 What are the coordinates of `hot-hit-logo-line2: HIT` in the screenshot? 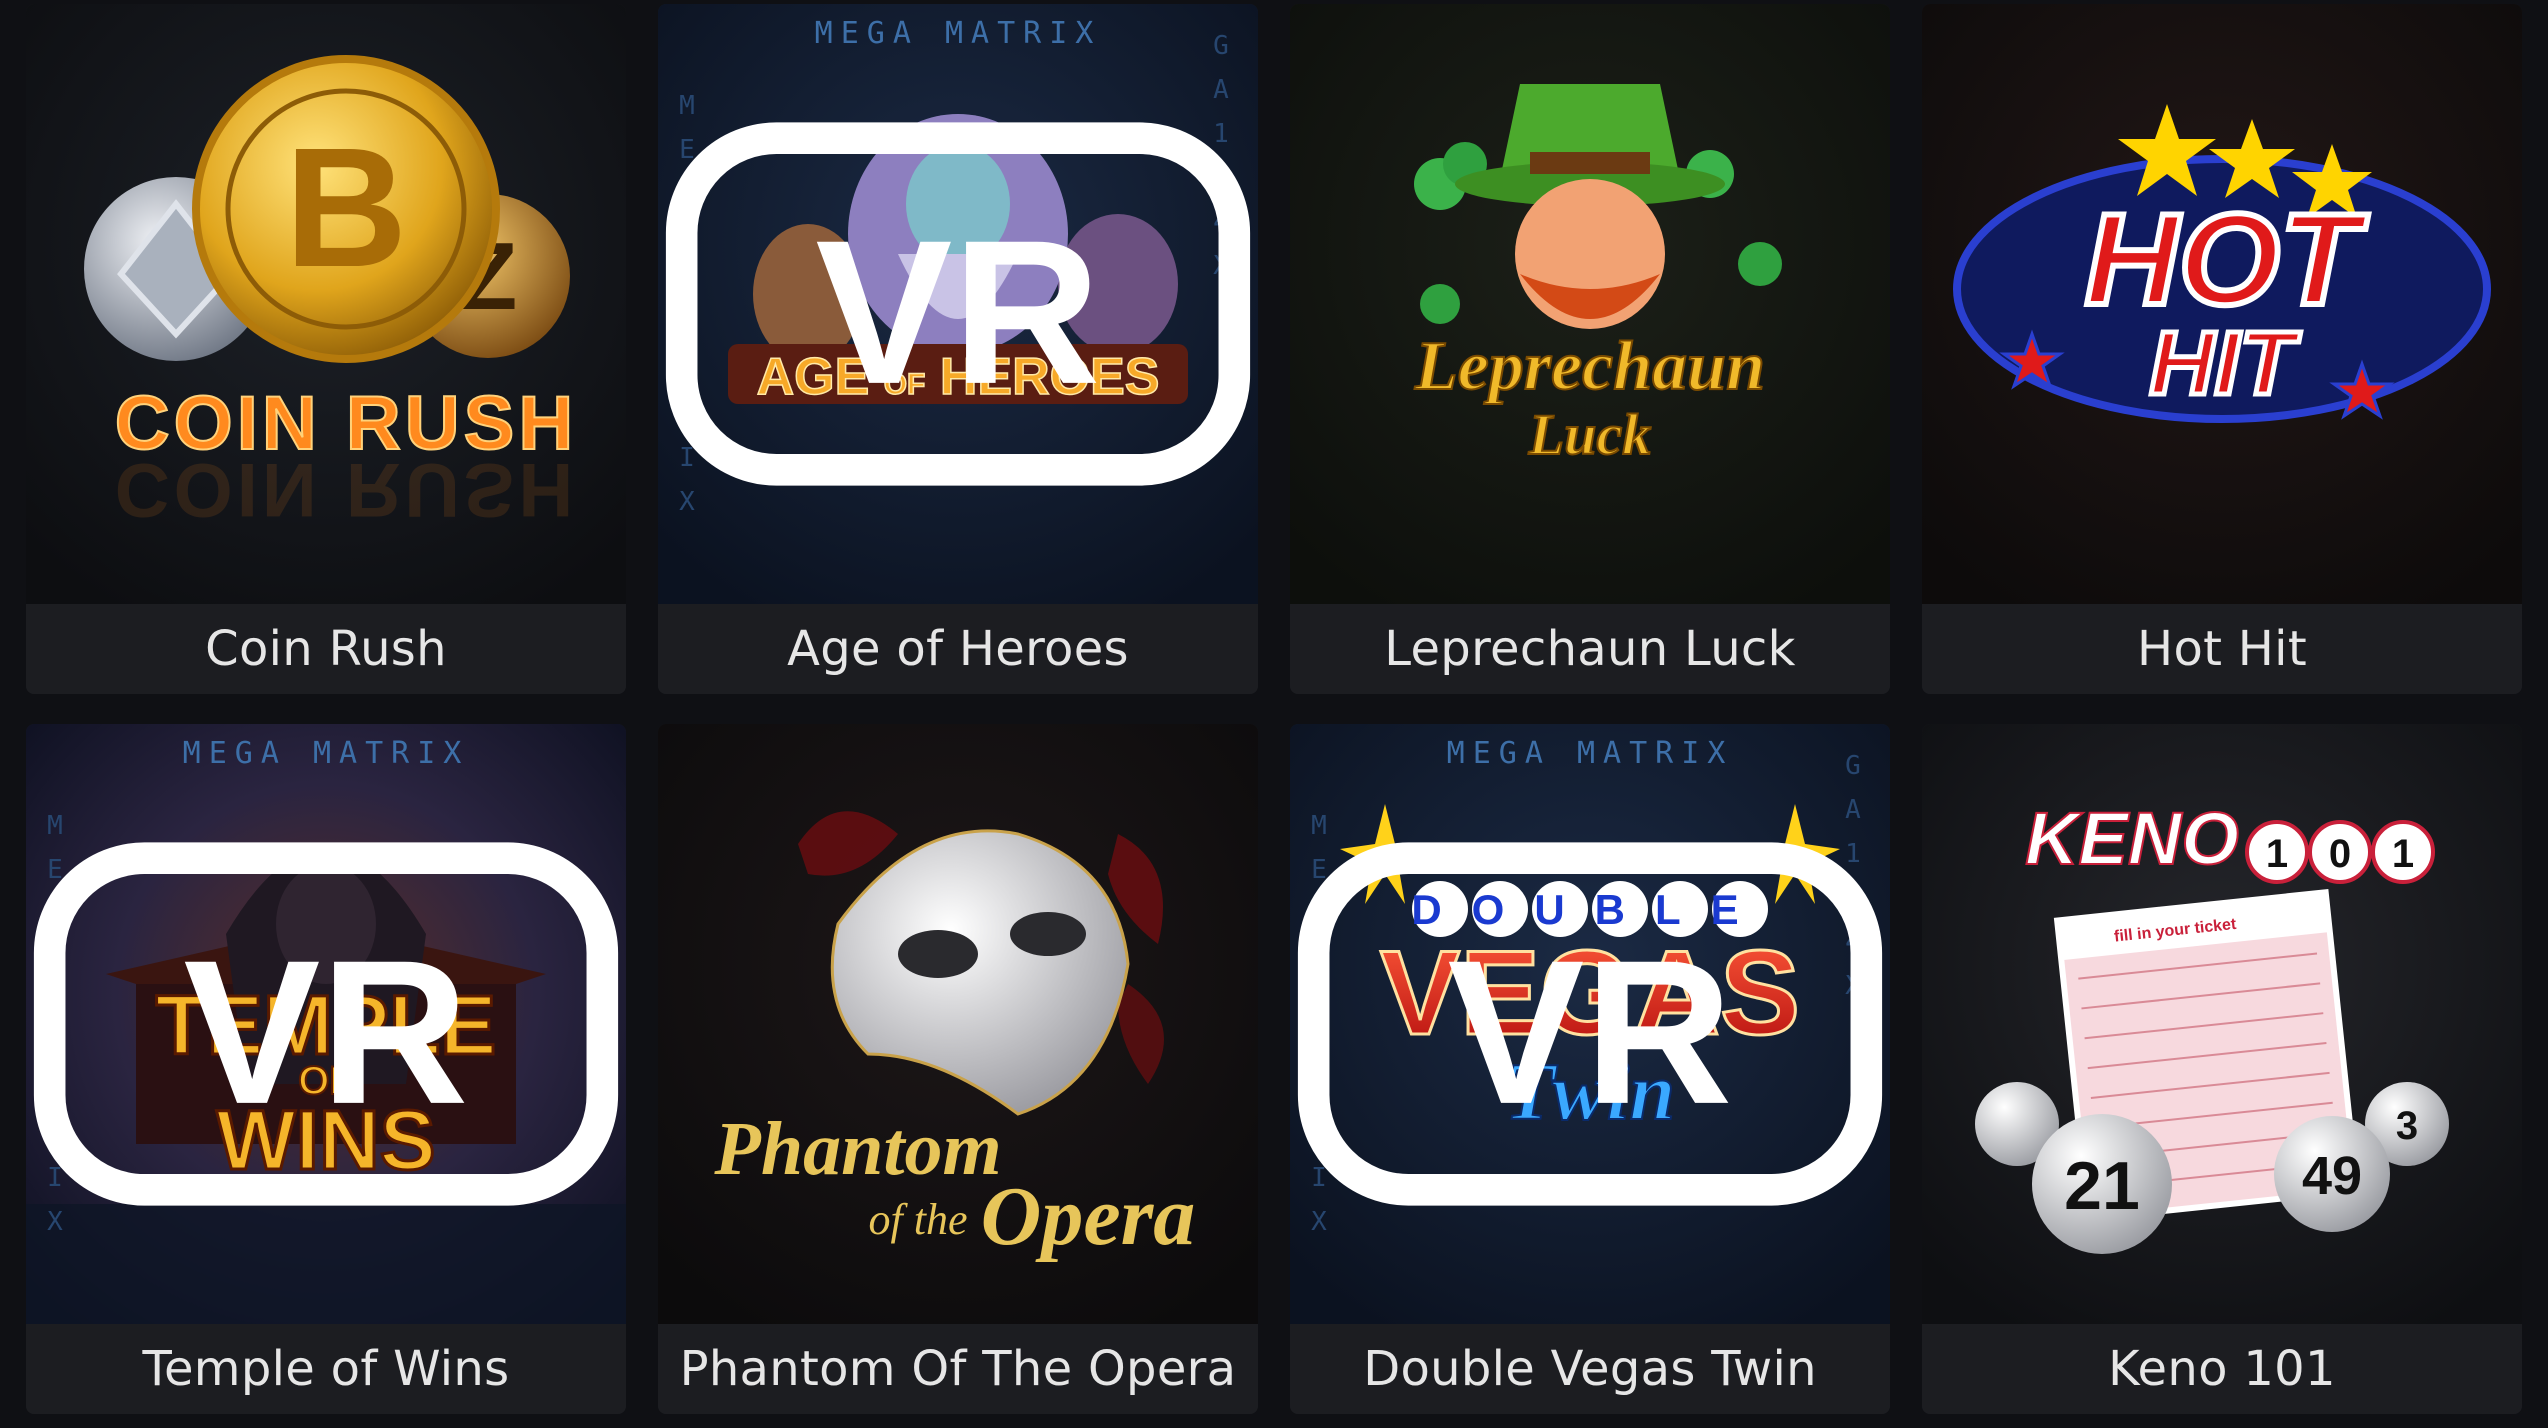 It's located at (2226, 364).